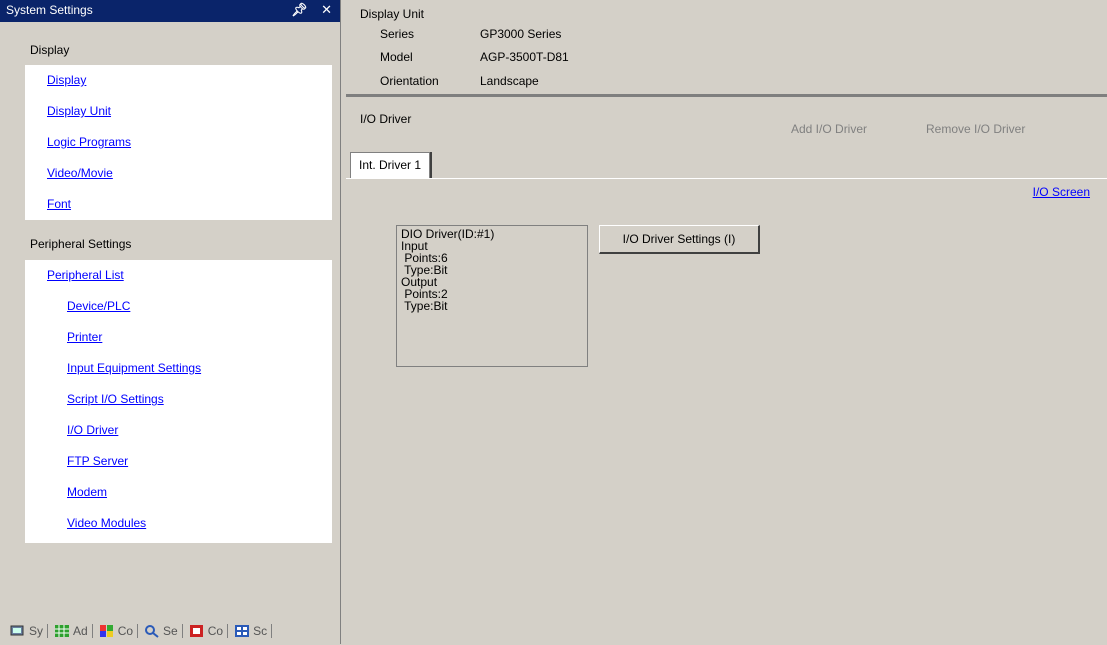 This screenshot has width=1107, height=645. I want to click on panel-title-bar: System Settings 📌︎ ✕, so click(170, 11).